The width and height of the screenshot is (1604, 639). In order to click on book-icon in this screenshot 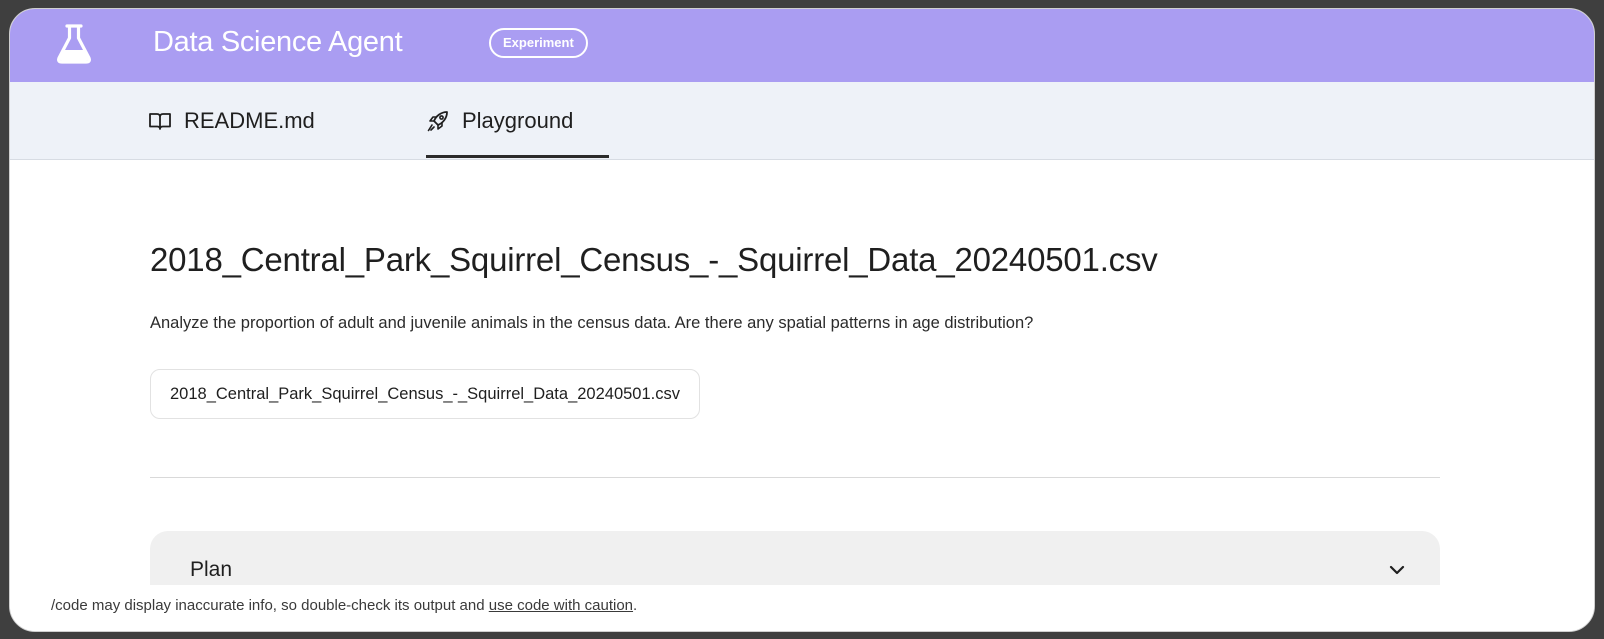, I will do `click(160, 121)`.